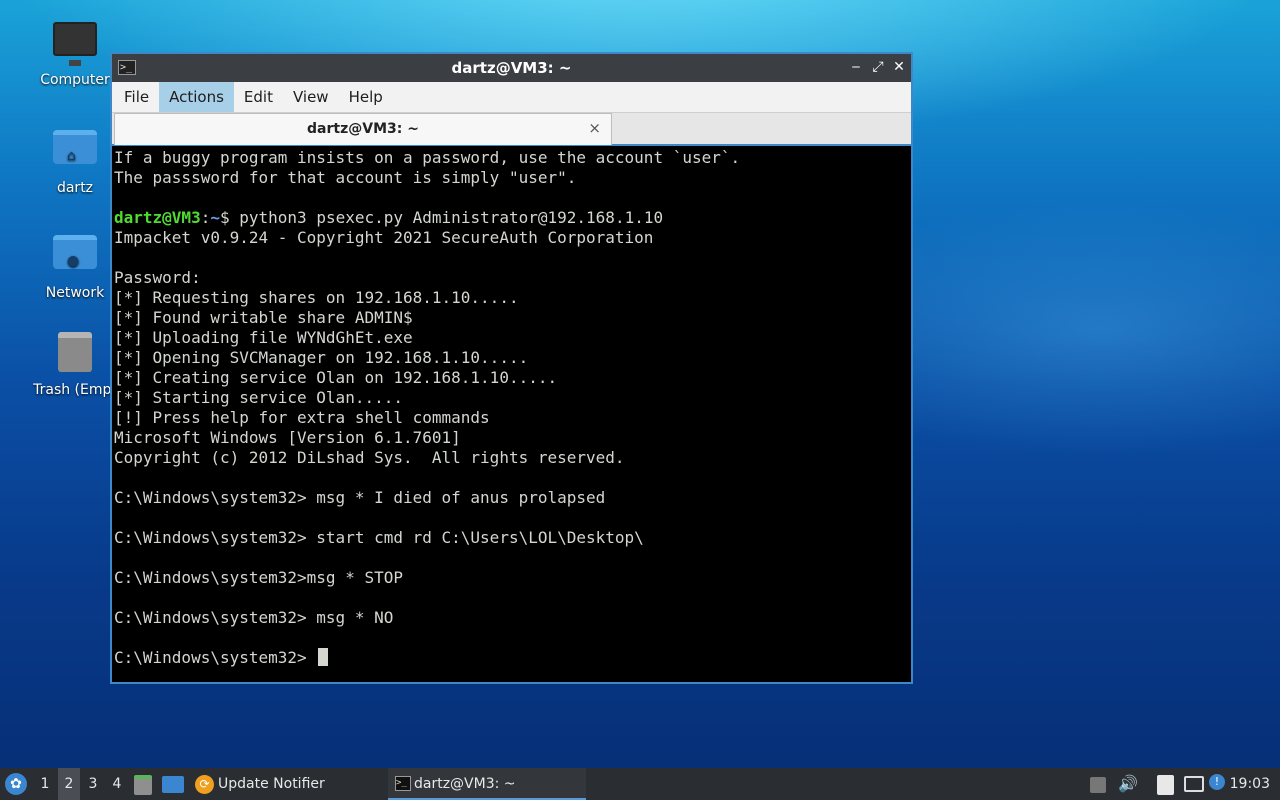 The image size is (1280, 800). Describe the element at coordinates (136, 97) in the screenshot. I see `menu-file: File` at that location.